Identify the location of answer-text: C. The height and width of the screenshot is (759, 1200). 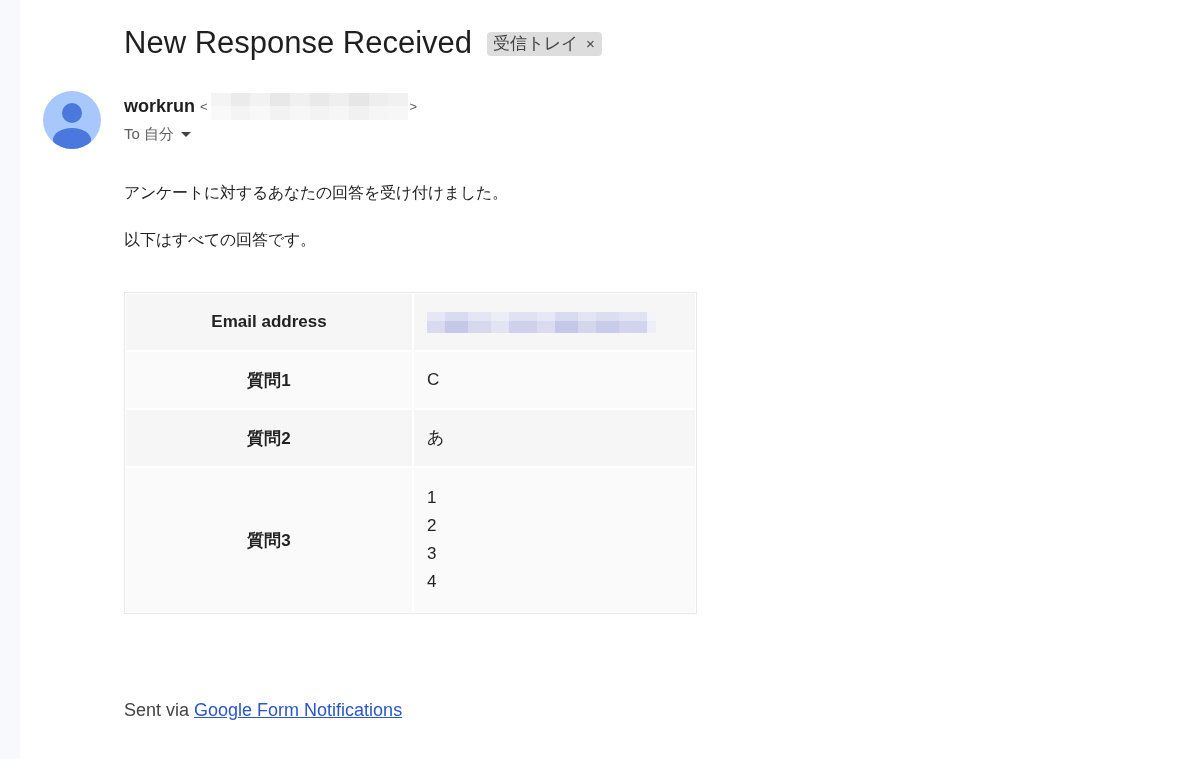
(434, 380).